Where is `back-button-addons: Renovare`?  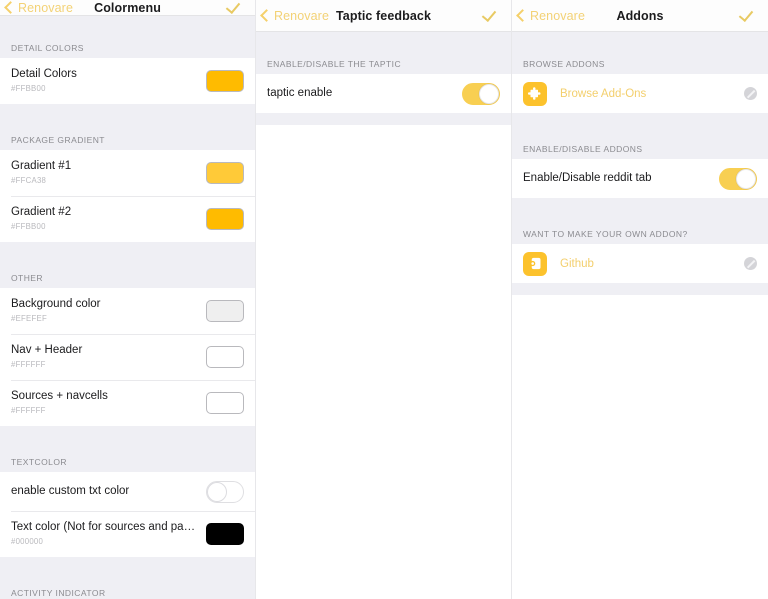 back-button-addons: Renovare is located at coordinates (548, 16).